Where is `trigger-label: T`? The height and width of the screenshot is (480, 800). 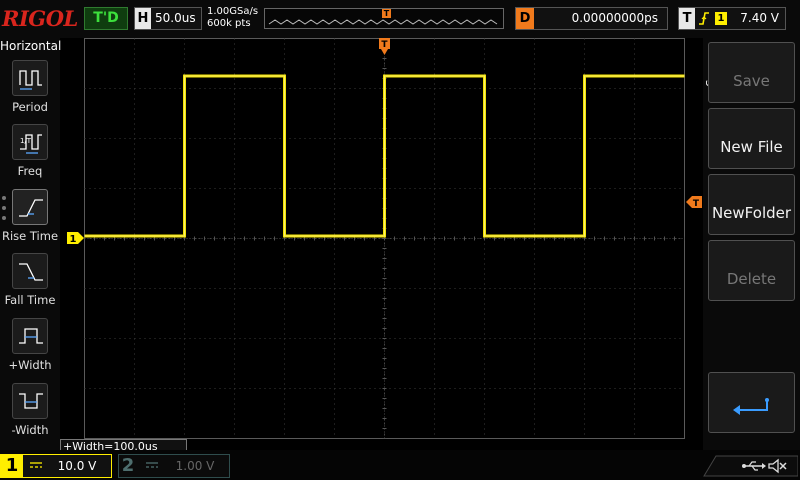
trigger-label: T is located at coordinates (687, 18).